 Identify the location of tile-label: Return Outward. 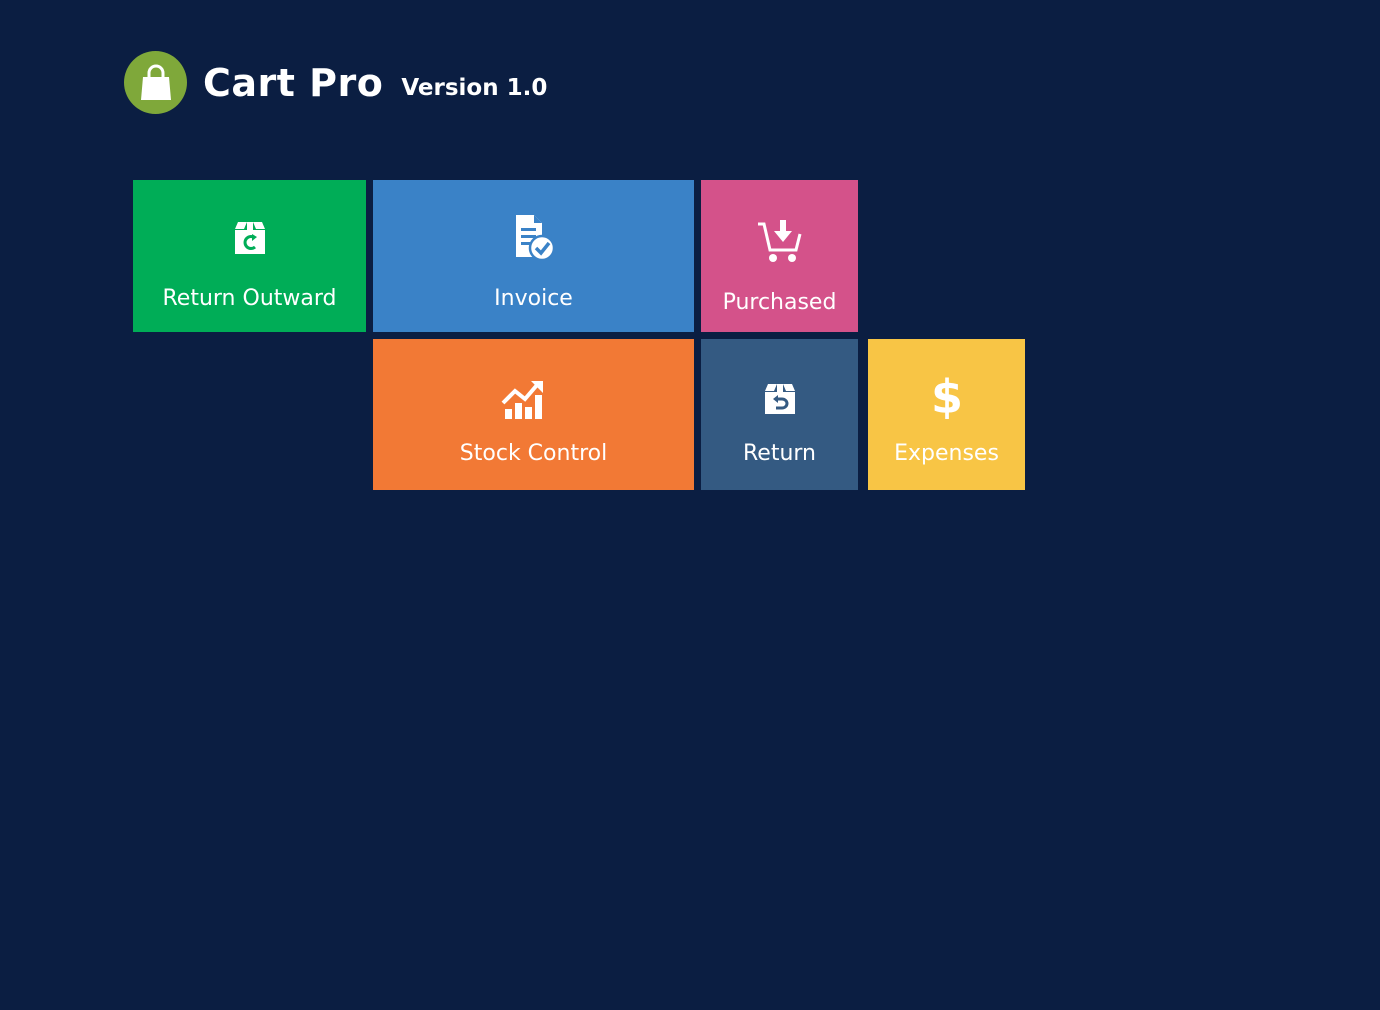
(249, 298).